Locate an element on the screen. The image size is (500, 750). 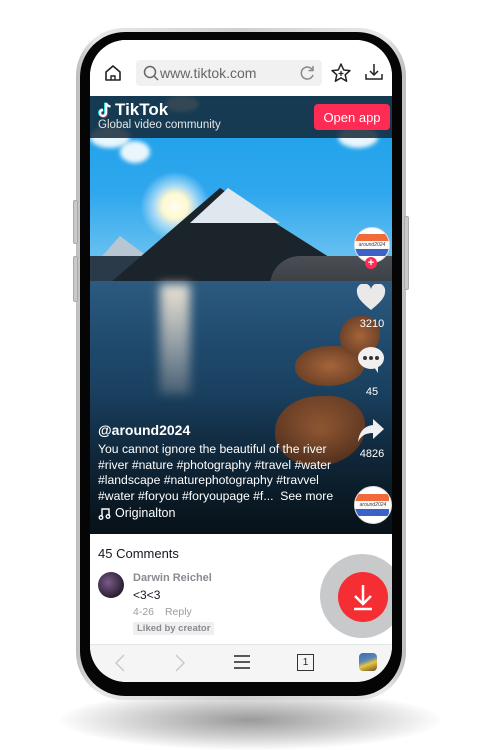
download-icon is located at coordinates (374, 72).